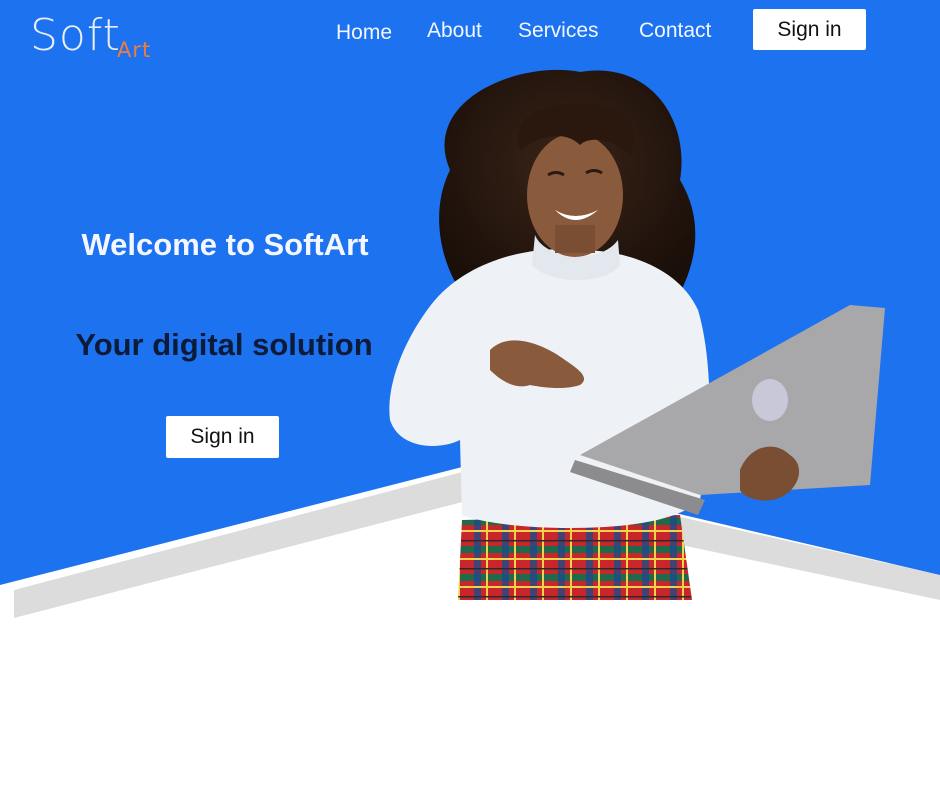 The width and height of the screenshot is (940, 788). I want to click on brand-name-main: Soft, so click(75, 35).